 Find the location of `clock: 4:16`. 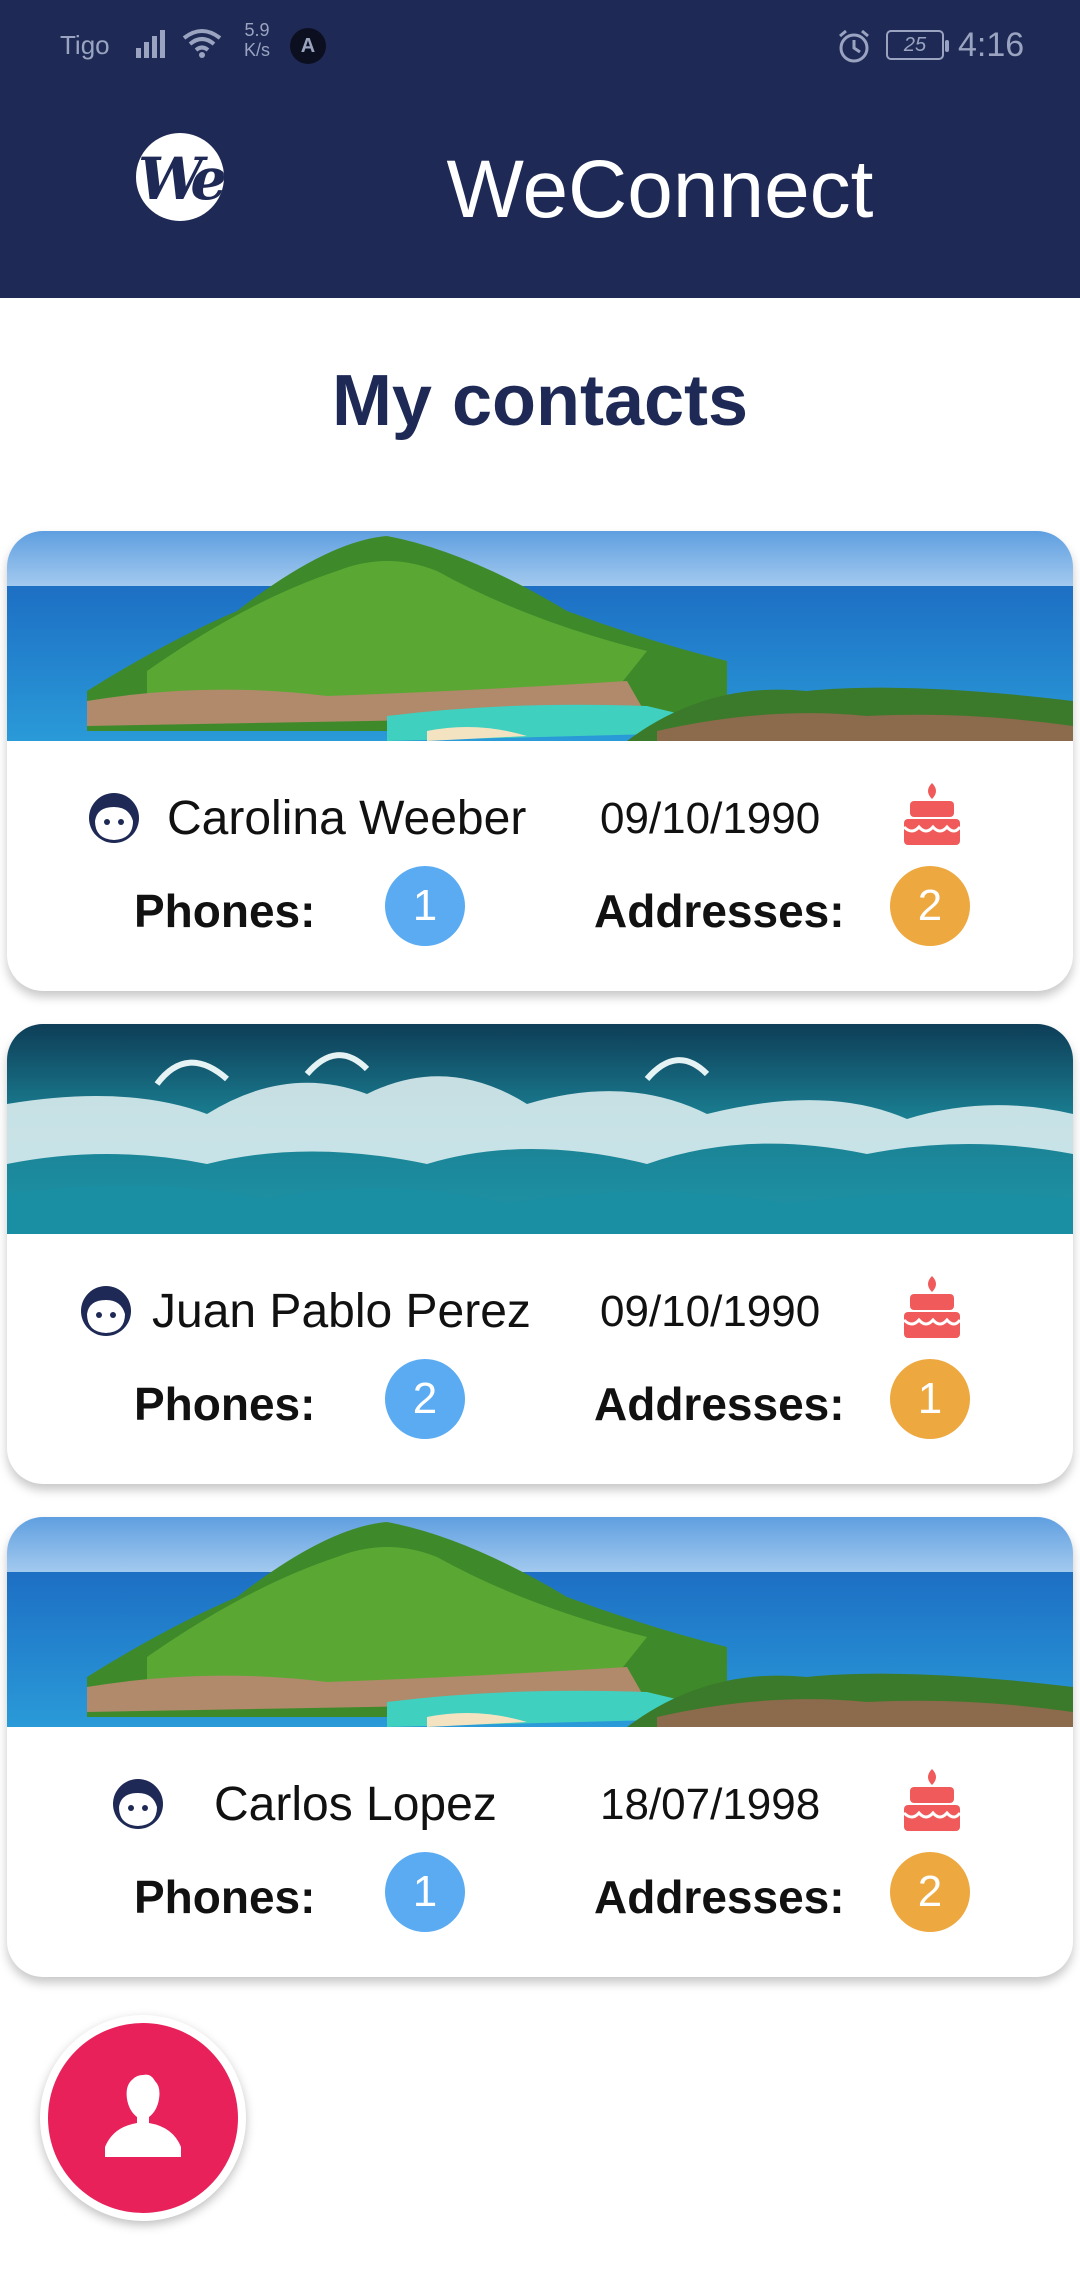

clock: 4:16 is located at coordinates (991, 45).